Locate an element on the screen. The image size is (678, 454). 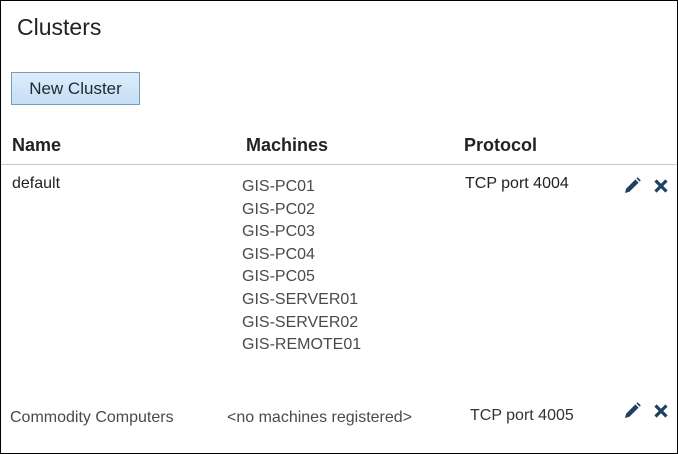
column-header-protocol: Protocol is located at coordinates (501, 145).